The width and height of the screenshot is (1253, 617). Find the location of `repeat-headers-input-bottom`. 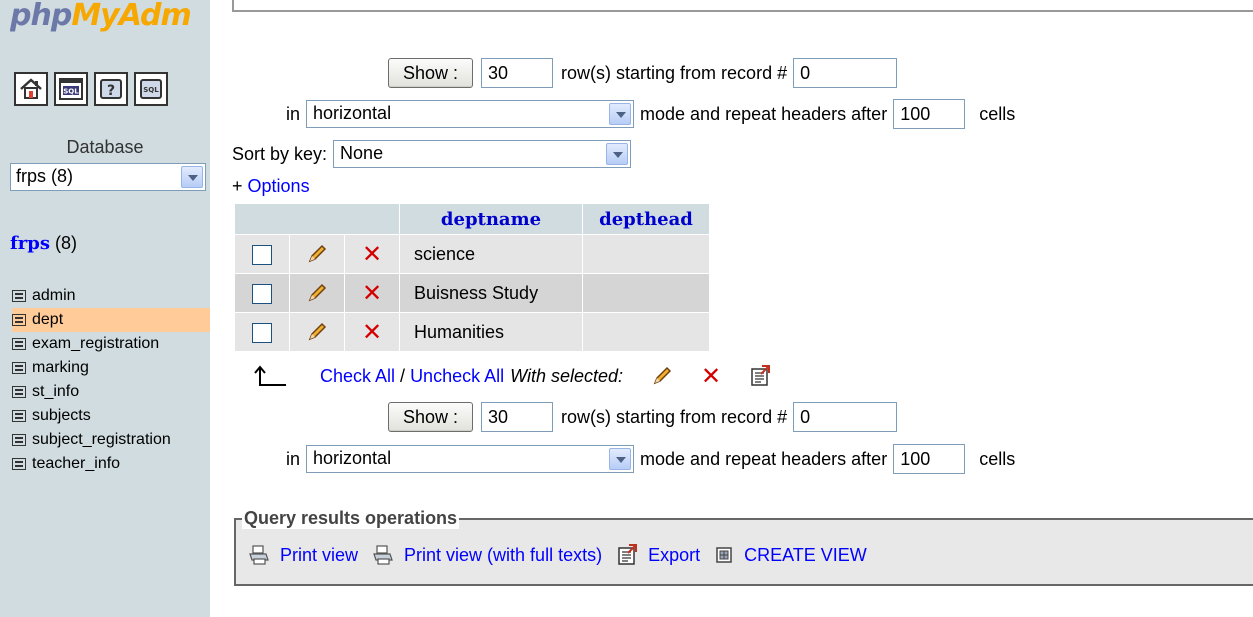

repeat-headers-input-bottom is located at coordinates (929, 459).